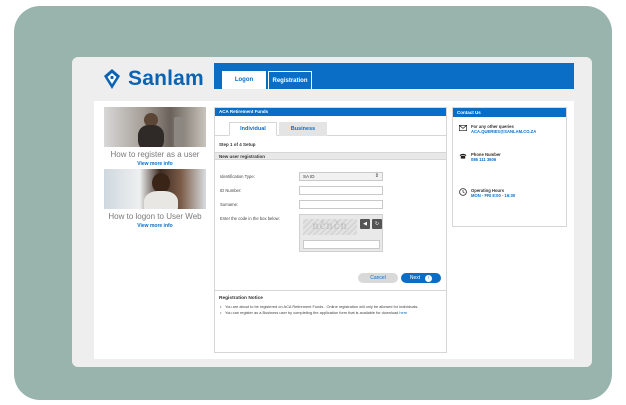 Image resolution: width=626 pixels, height=405 pixels. I want to click on promo-register-title: How to register as a user, so click(155, 154).